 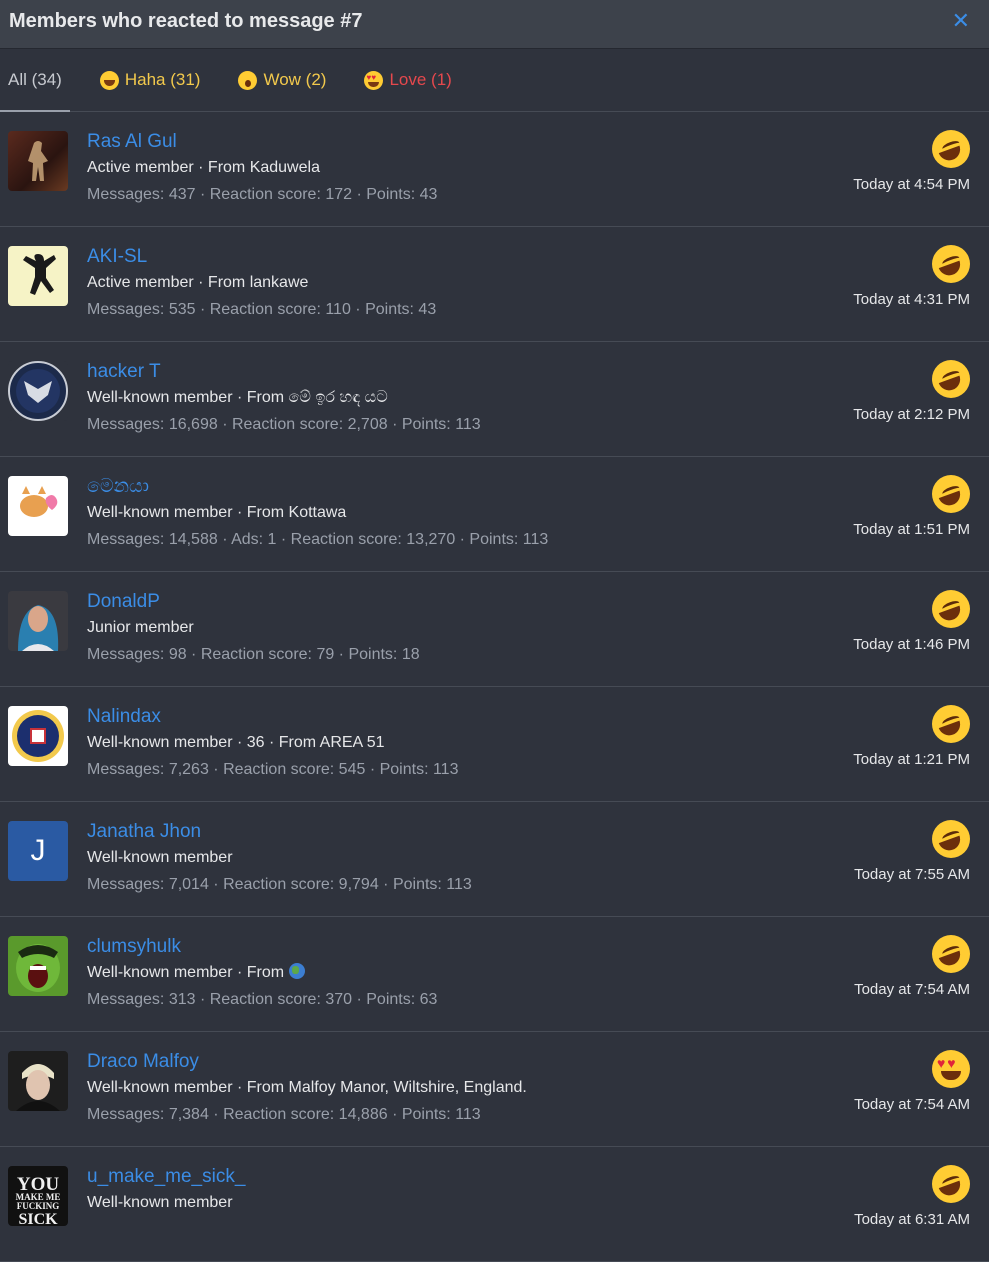 What do you see at coordinates (296, 971) in the screenshot?
I see `globe-icon` at bounding box center [296, 971].